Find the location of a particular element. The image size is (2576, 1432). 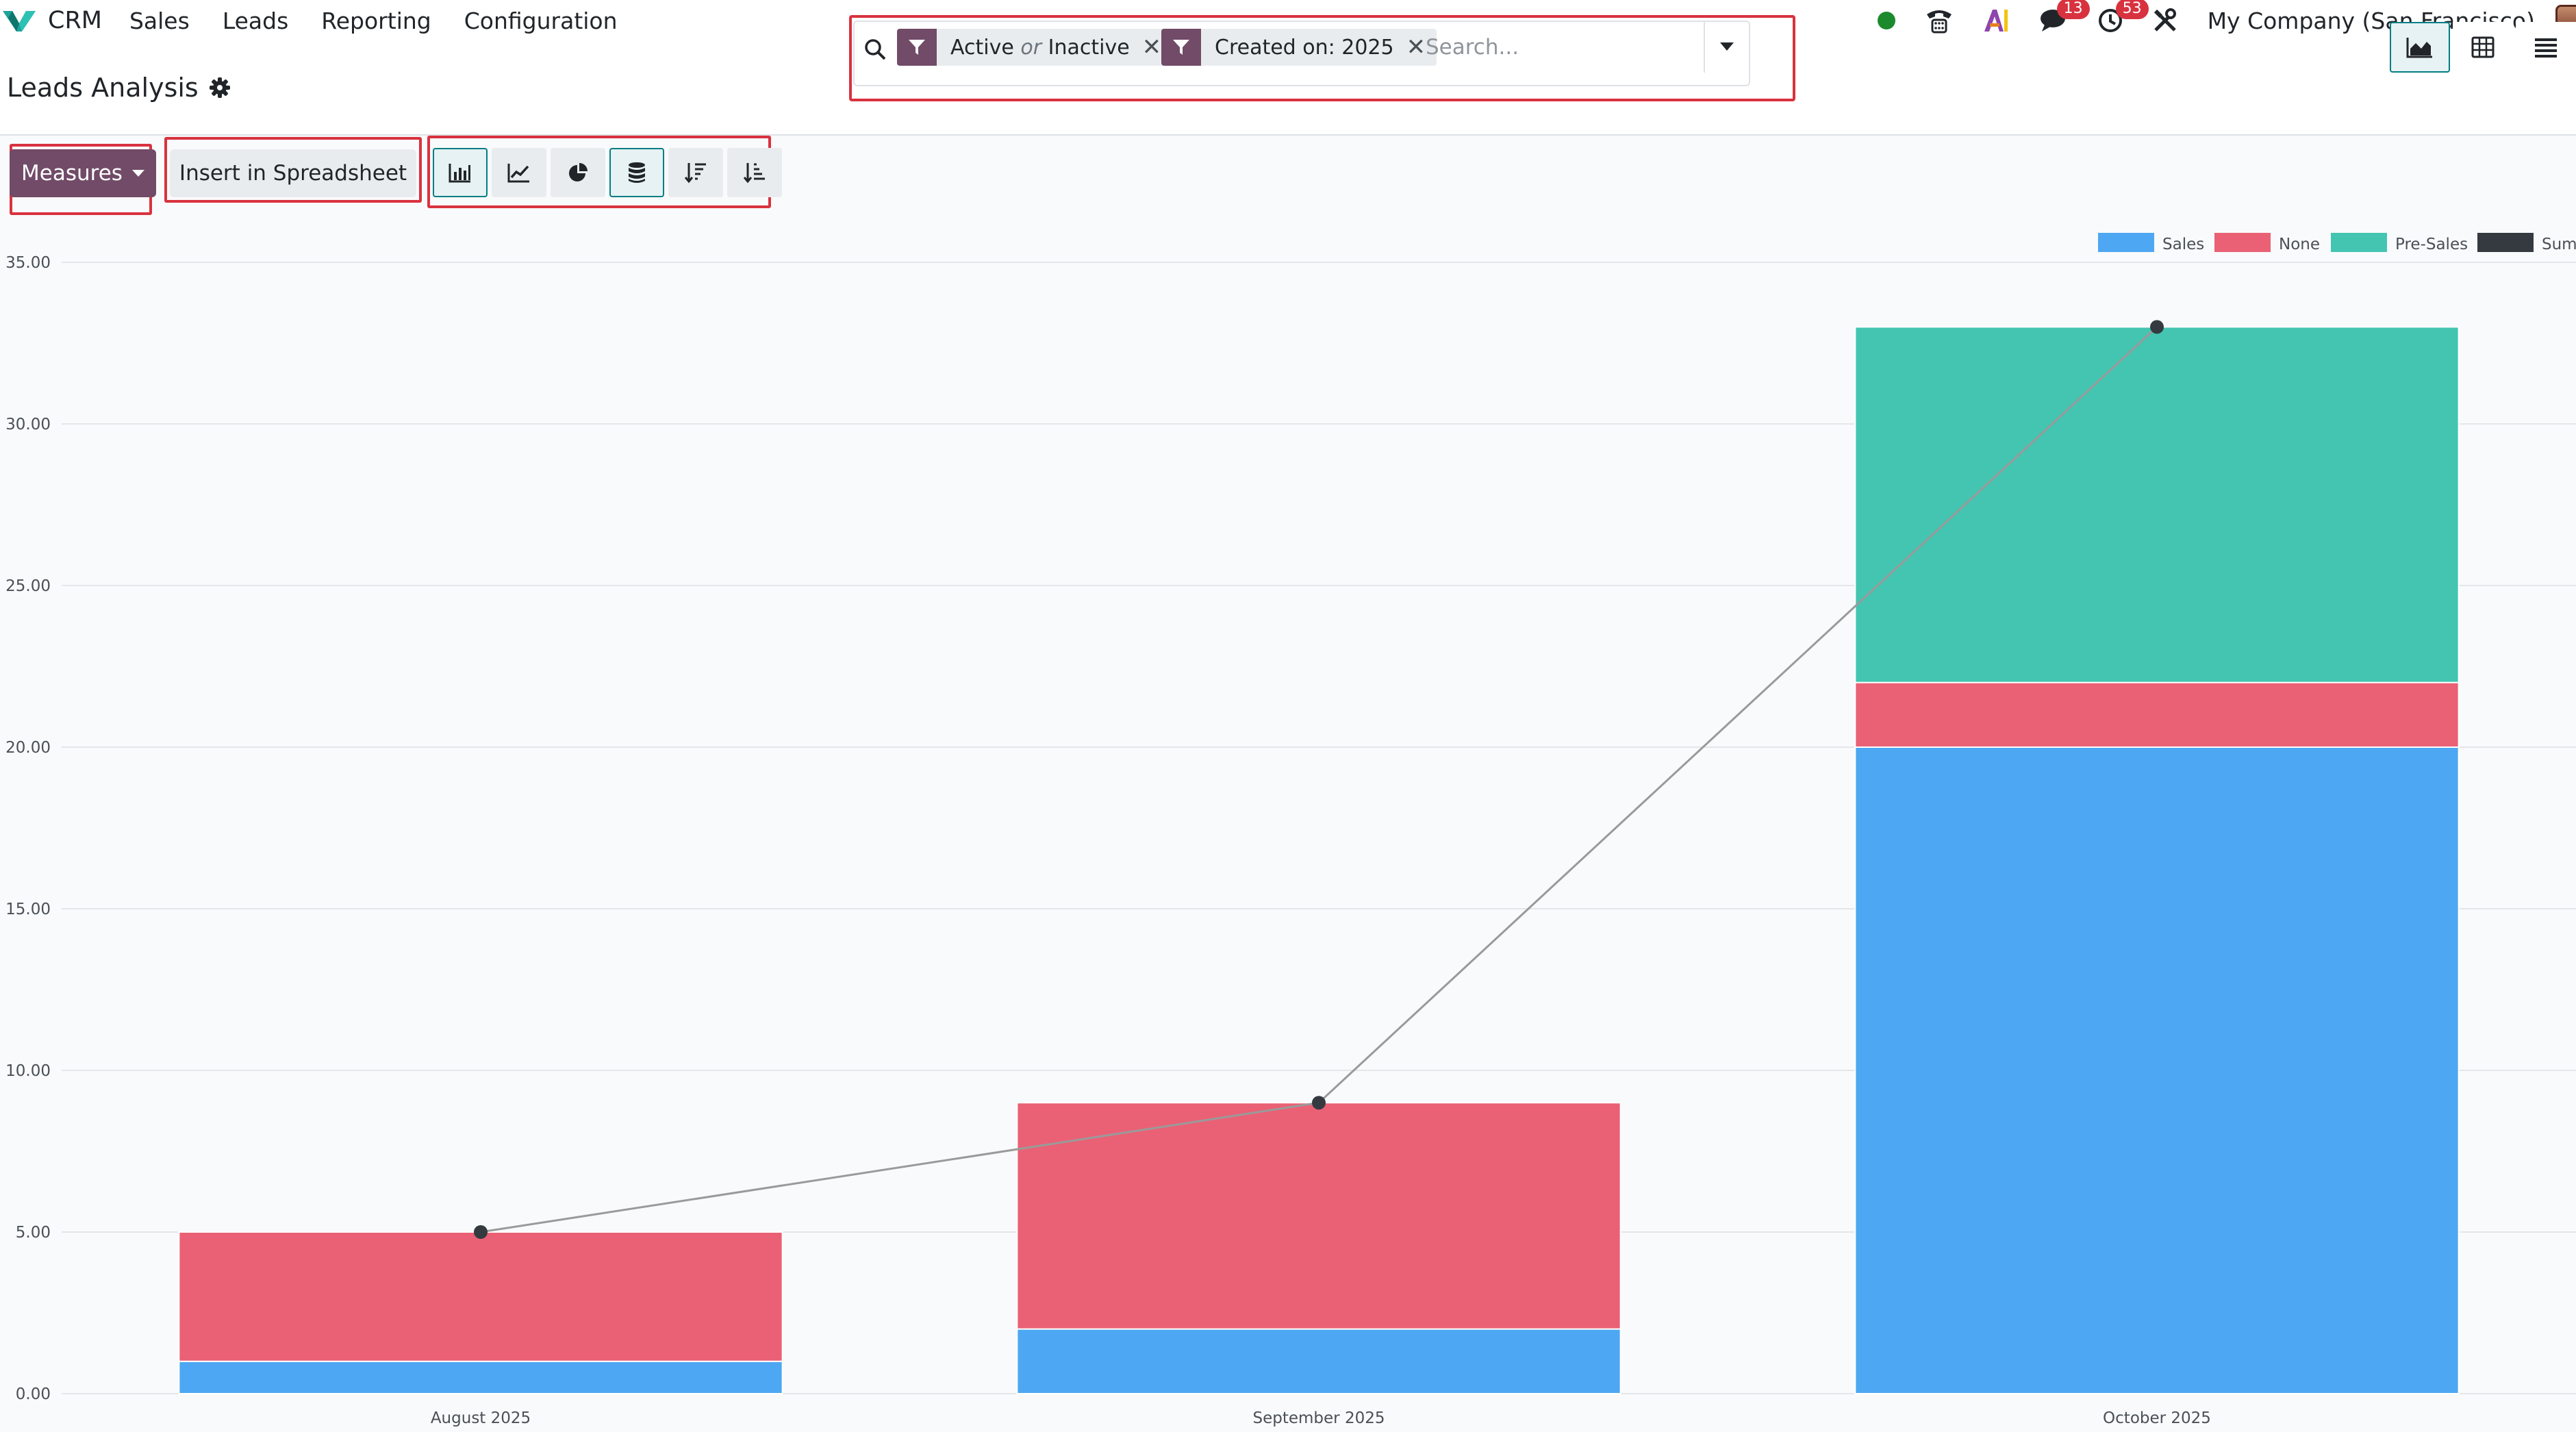

line-chart-icon is located at coordinates (518, 173).